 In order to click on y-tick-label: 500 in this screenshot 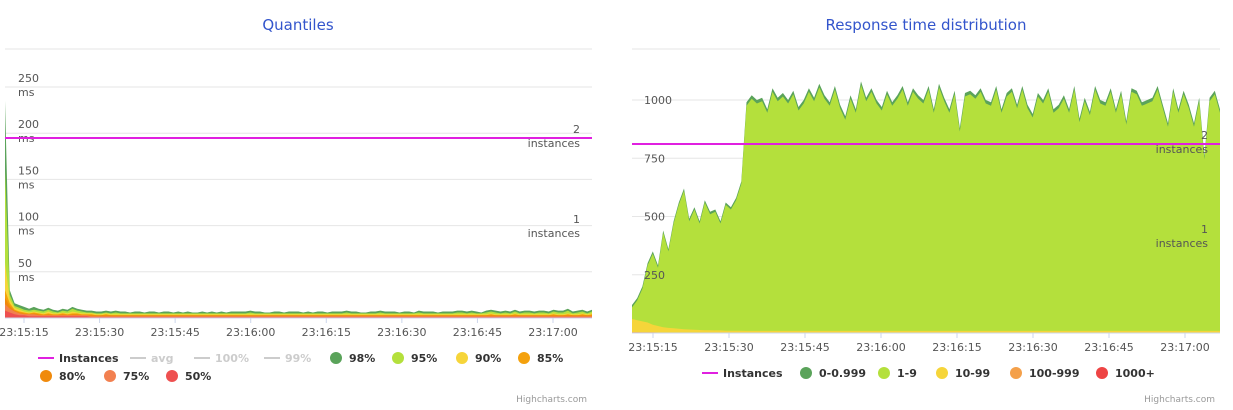, I will do `click(654, 217)`.